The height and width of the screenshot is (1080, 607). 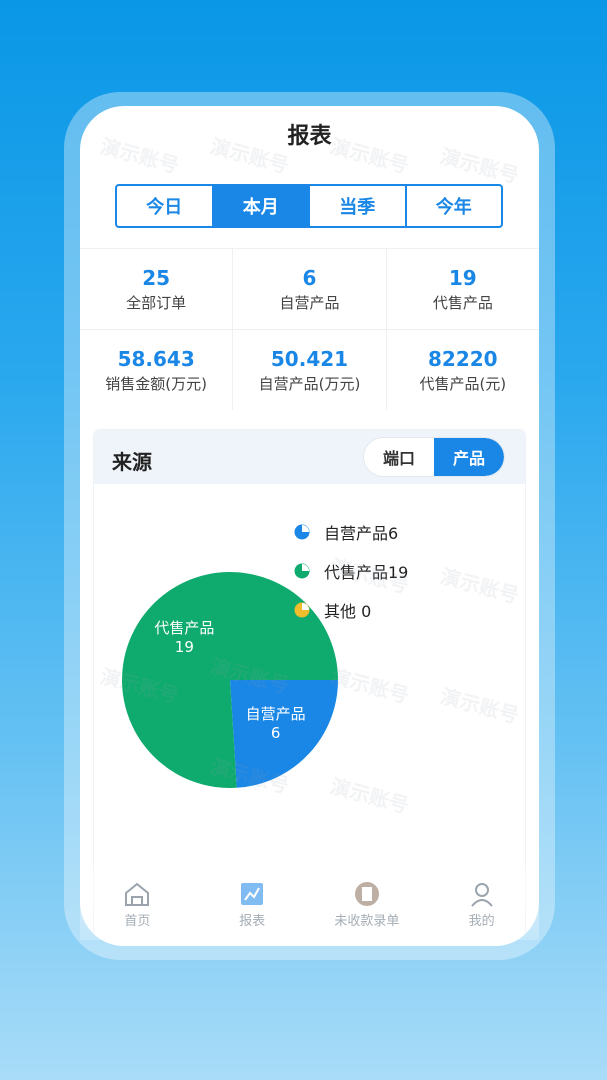 I want to click on tab-report: 报表, so click(x=252, y=905).